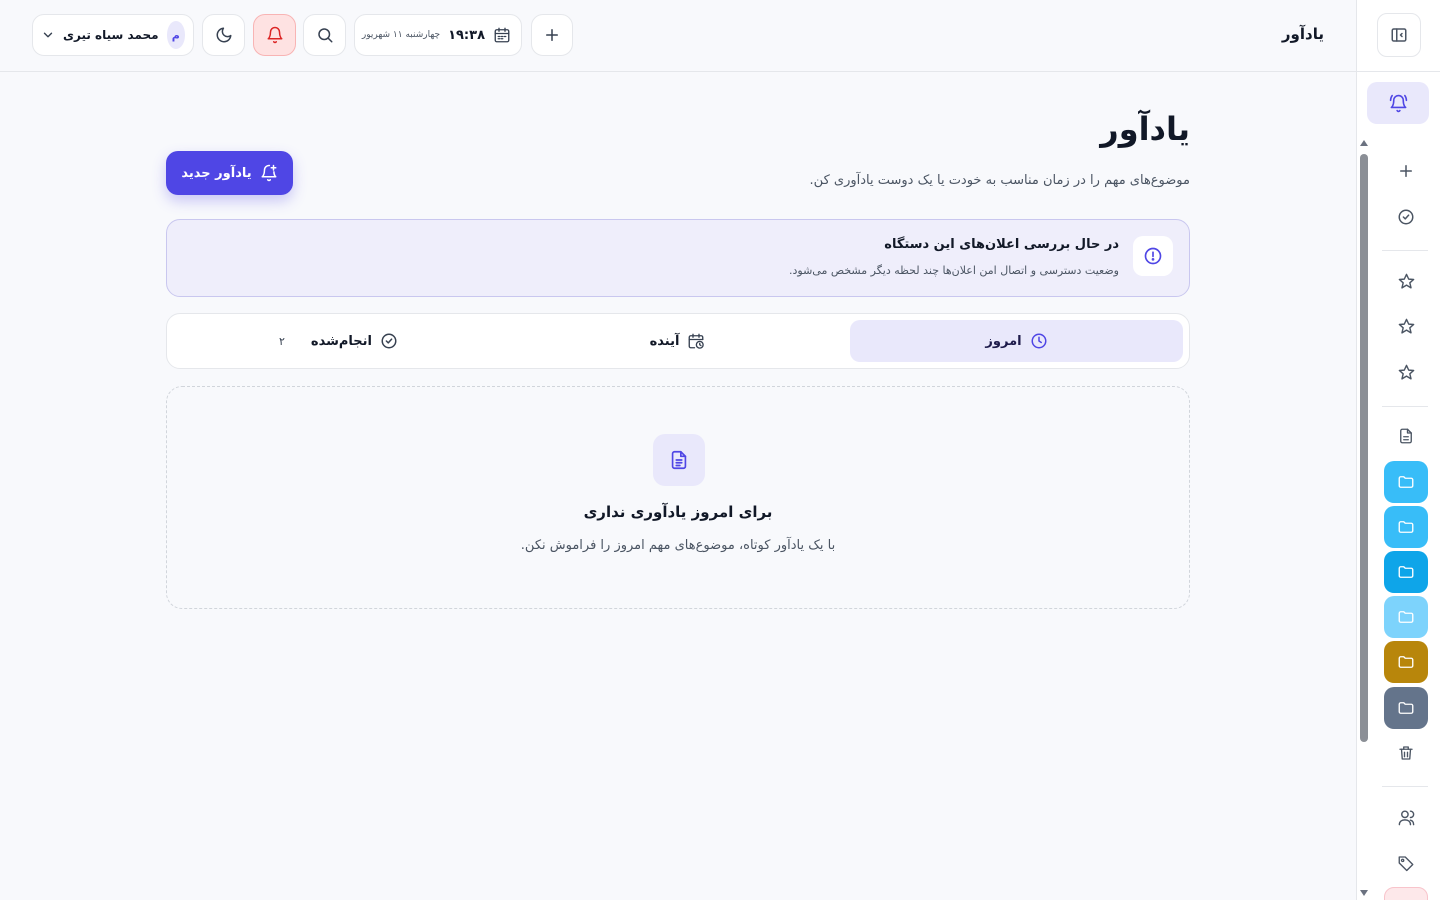 The image size is (1440, 900). I want to click on theme-toggle-button, so click(223, 35).